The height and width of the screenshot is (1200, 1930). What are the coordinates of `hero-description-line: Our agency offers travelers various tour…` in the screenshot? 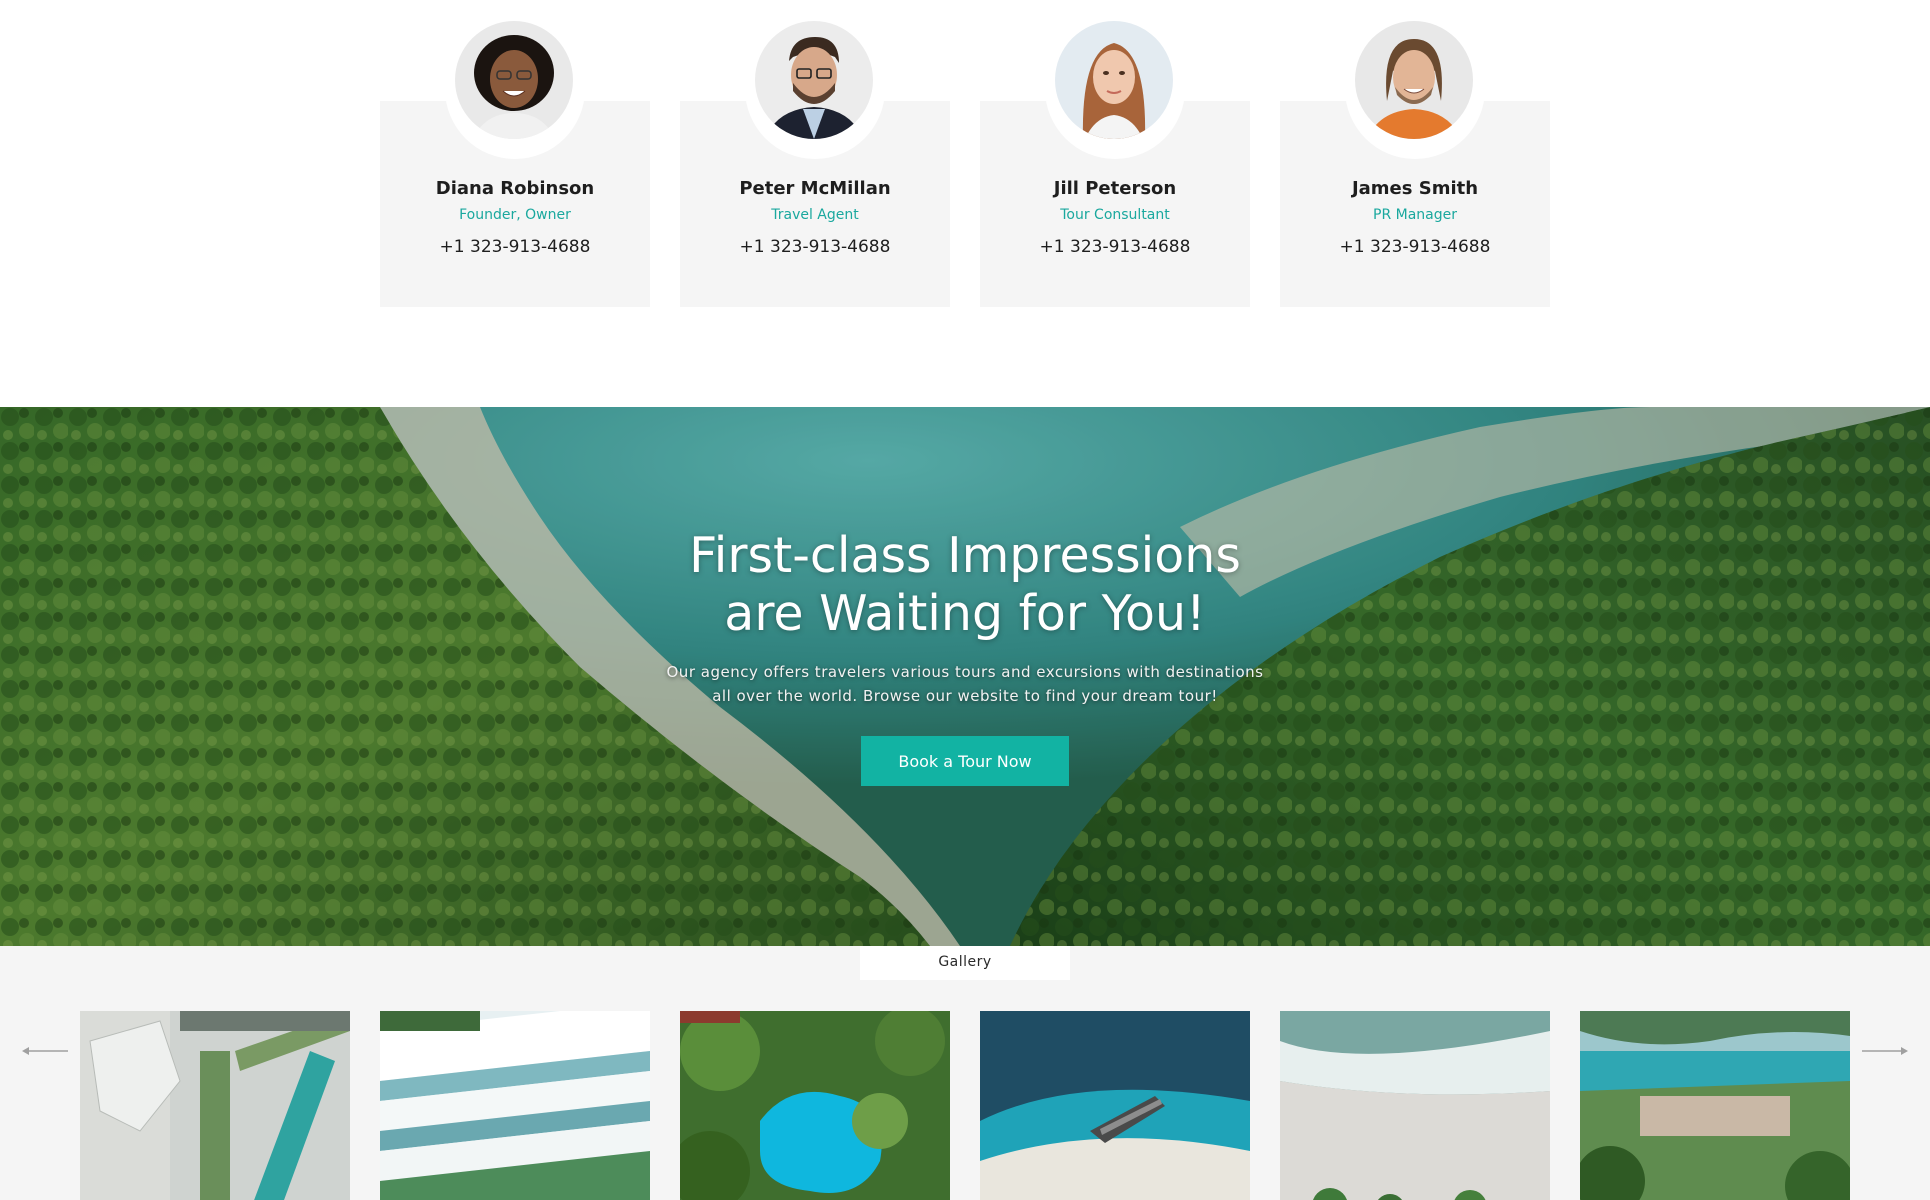 It's located at (965, 672).